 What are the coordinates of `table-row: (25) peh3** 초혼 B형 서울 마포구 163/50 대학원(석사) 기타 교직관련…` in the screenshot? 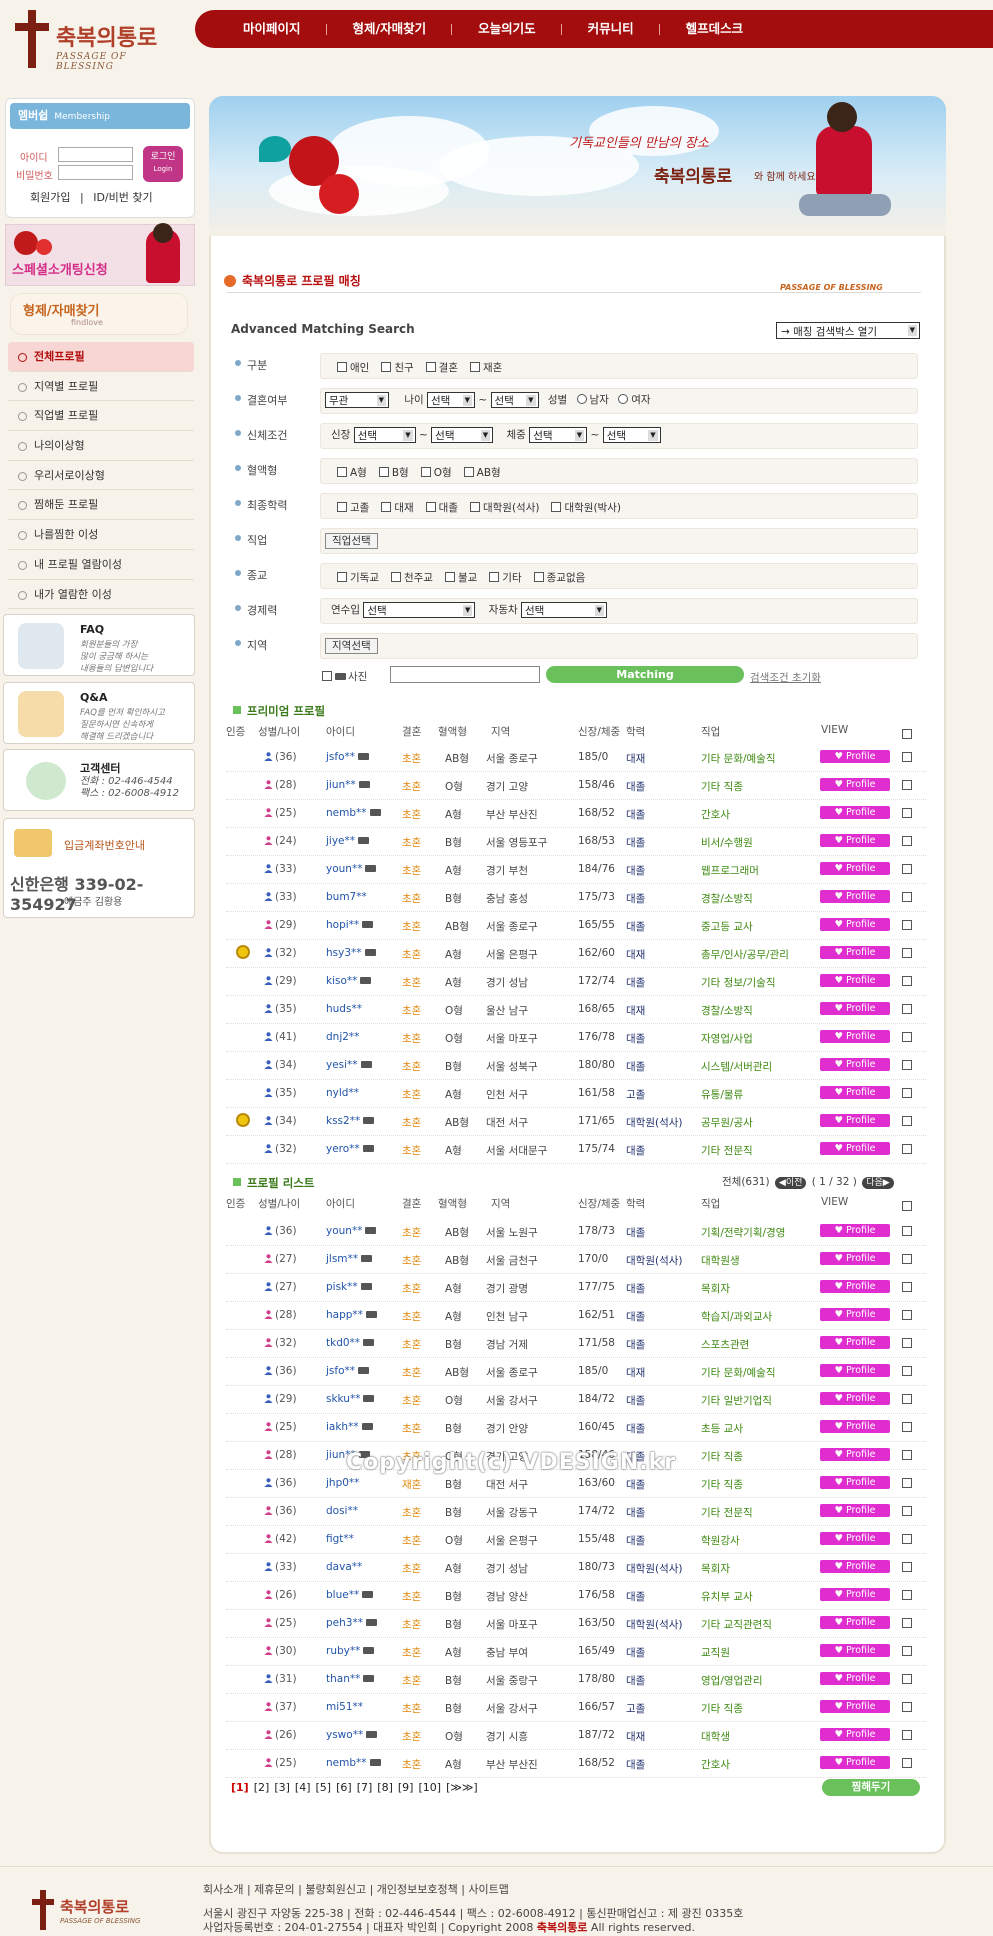 It's located at (576, 1624).